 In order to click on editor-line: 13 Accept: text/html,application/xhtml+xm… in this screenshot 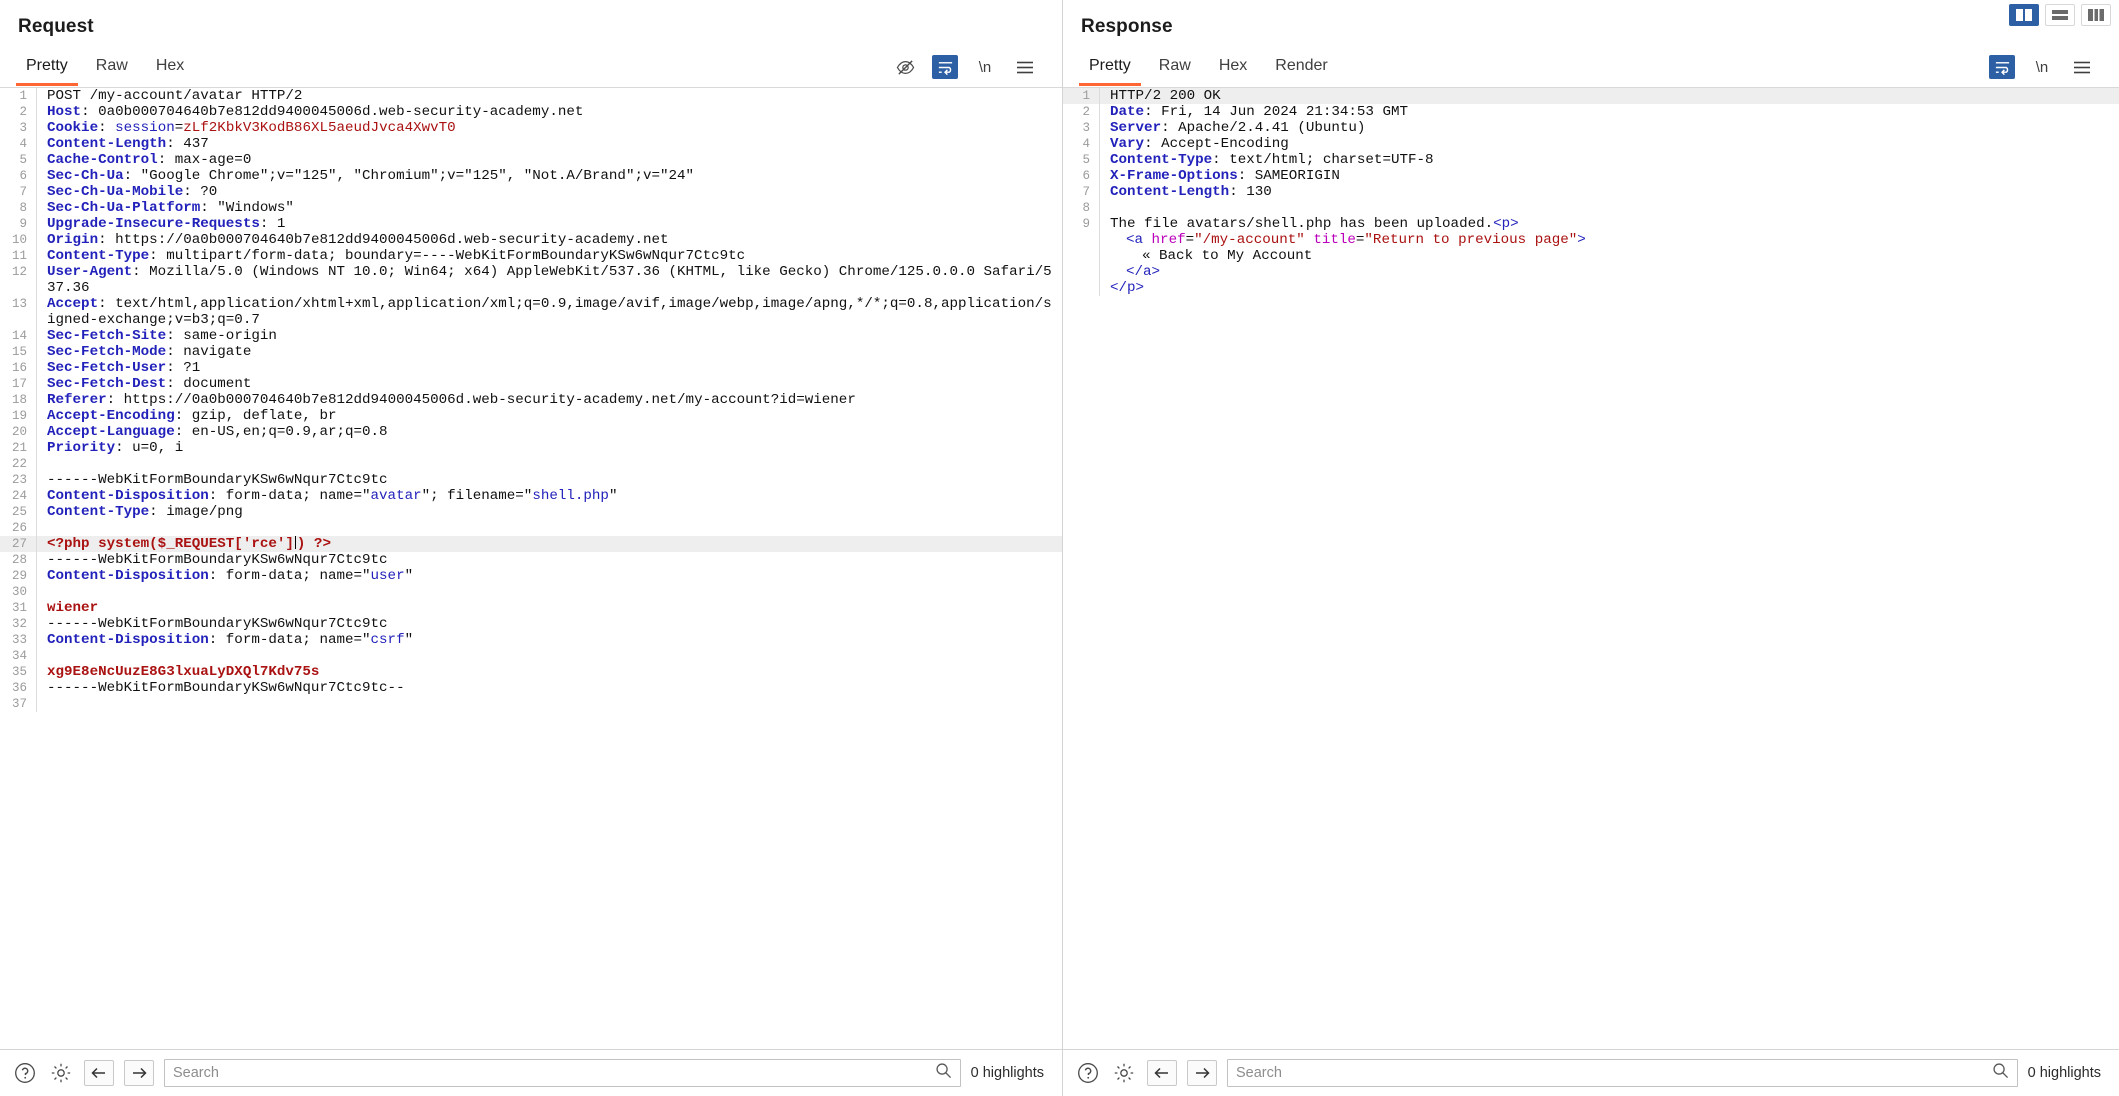, I will do `click(531, 312)`.